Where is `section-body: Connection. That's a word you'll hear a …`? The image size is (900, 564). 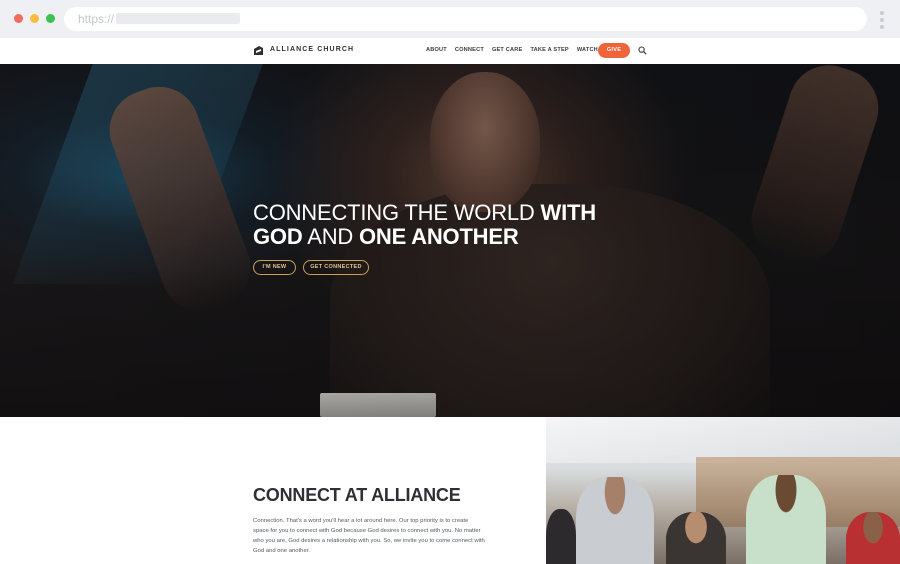
section-body: Connection. That's a word you'll hear a … is located at coordinates (369, 536).